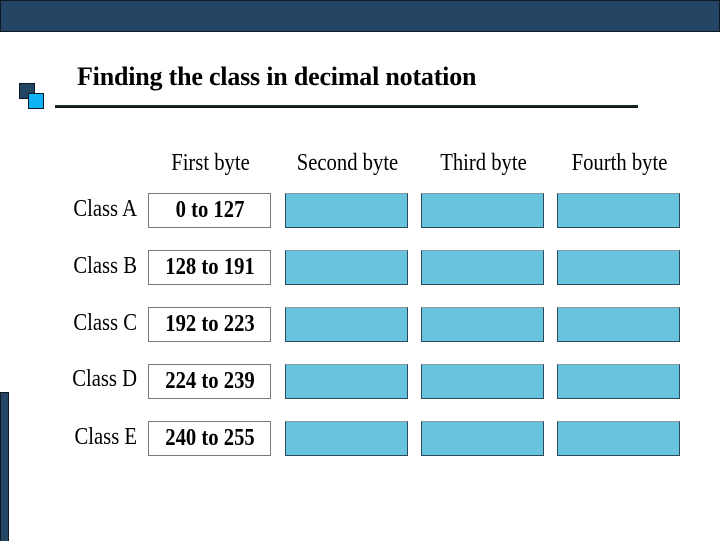 This screenshot has width=720, height=541. I want to click on column-header-second-byte: Second byte, so click(347, 163).